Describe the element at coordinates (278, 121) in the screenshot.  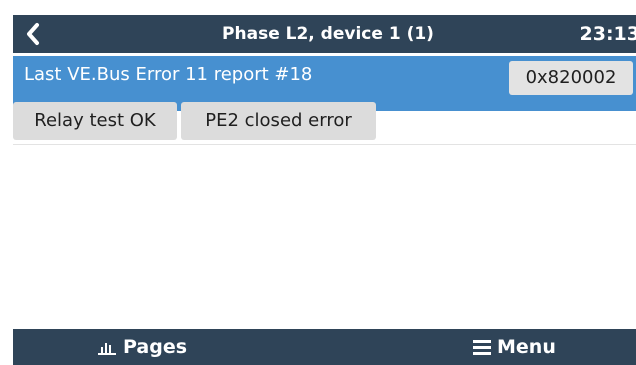
I see `pe2-closed-error-status: PE2 closed error` at that location.